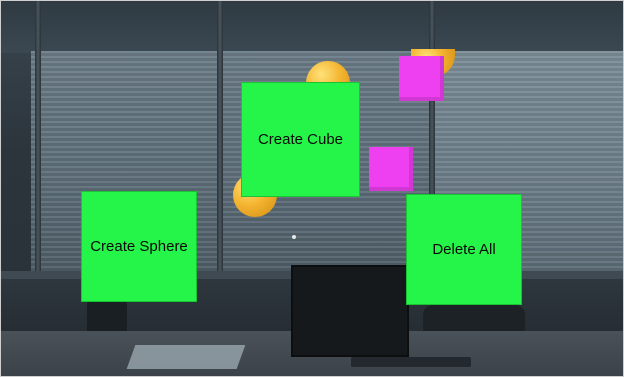 The height and width of the screenshot is (377, 624). What do you see at coordinates (411, 362) in the screenshot?
I see `keyboard` at bounding box center [411, 362].